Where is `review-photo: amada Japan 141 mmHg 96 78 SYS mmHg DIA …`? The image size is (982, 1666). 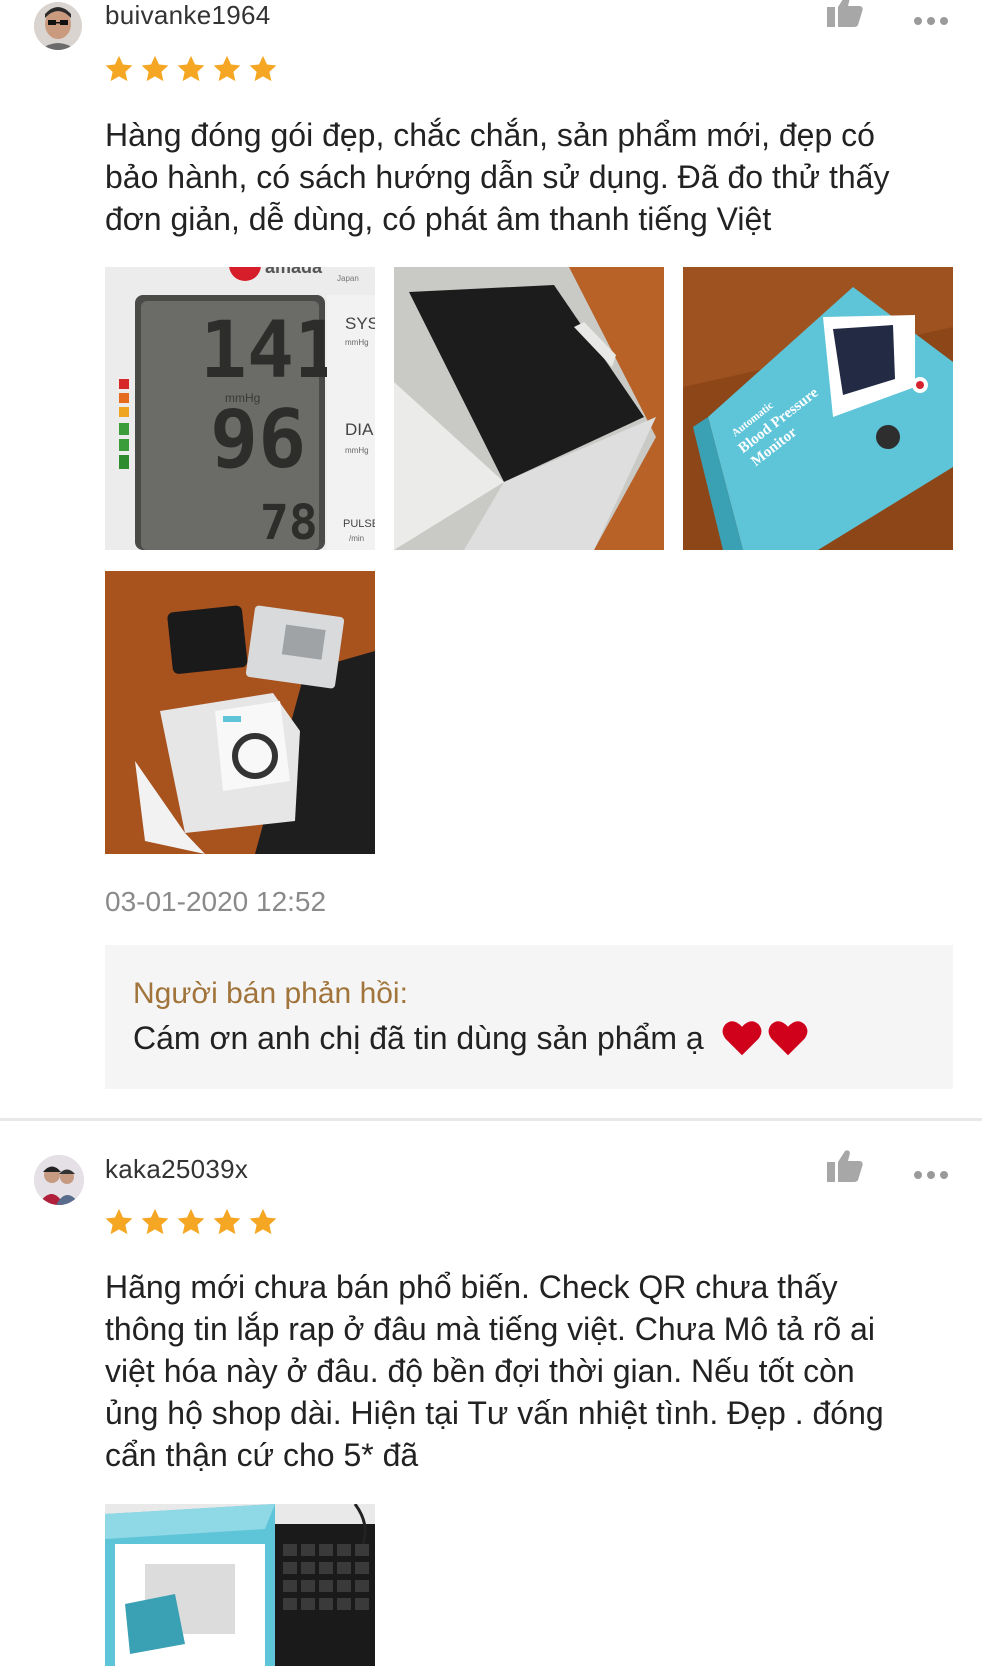 review-photo: amada Japan 141 mmHg 96 78 SYS mmHg DIA … is located at coordinates (240, 408).